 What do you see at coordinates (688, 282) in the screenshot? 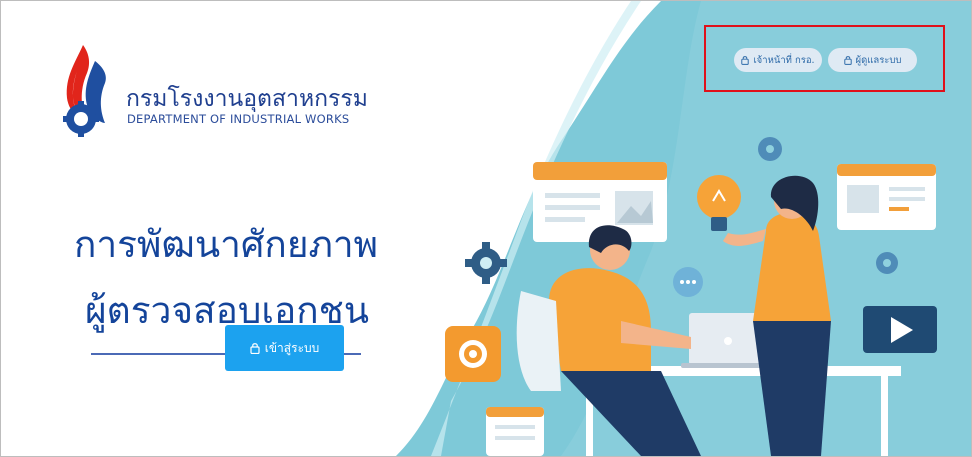
I see `chat-bubble` at bounding box center [688, 282].